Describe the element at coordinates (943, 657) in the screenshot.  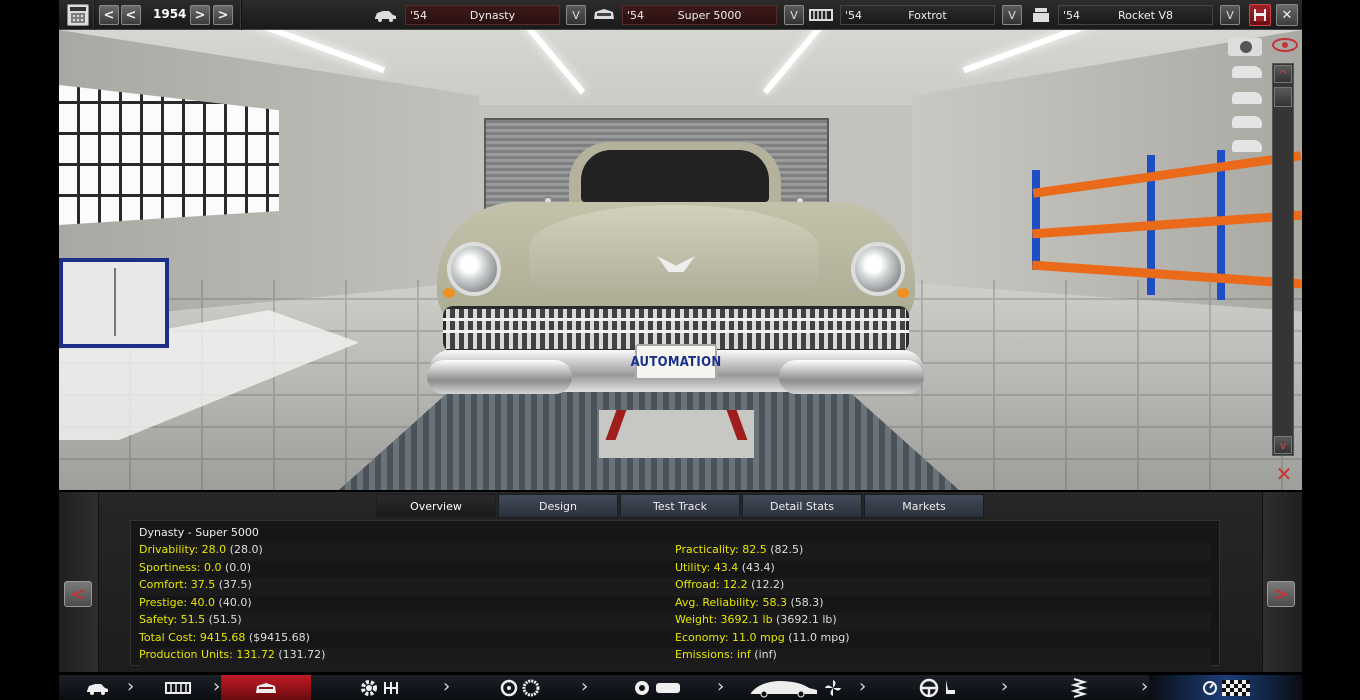
I see `stat-row: Emissions: inf (inf)` at that location.